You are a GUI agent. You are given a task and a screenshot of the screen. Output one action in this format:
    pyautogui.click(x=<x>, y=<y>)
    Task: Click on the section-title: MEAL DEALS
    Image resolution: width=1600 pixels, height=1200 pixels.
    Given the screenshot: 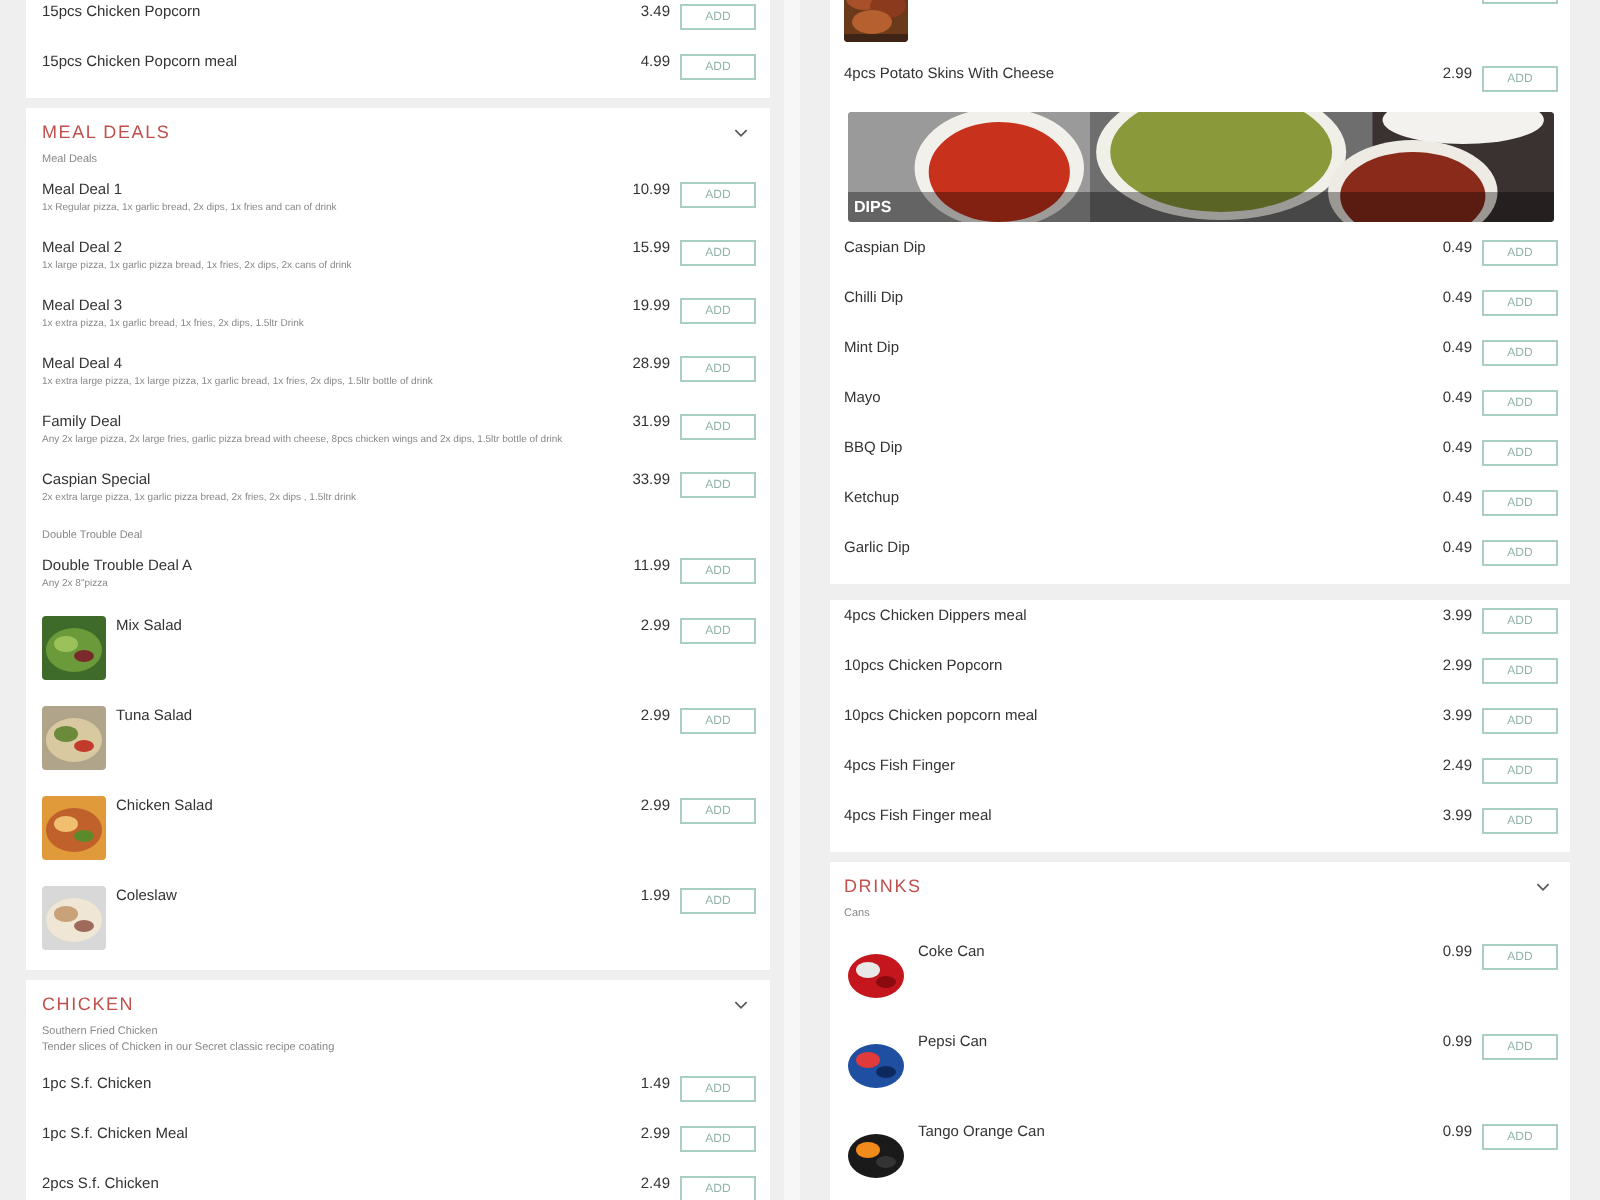 What is the action you would take?
    pyautogui.click(x=106, y=132)
    